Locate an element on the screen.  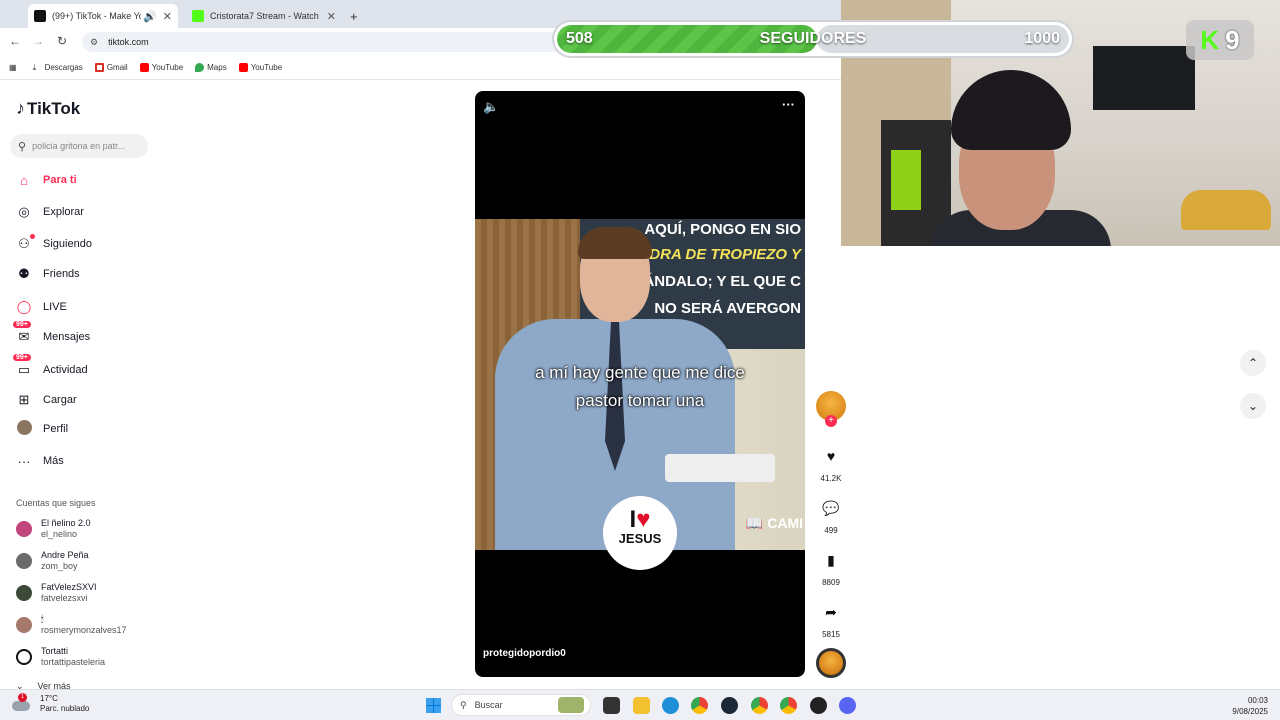
account-name: Andre Peña is located at coordinates (65, 555).